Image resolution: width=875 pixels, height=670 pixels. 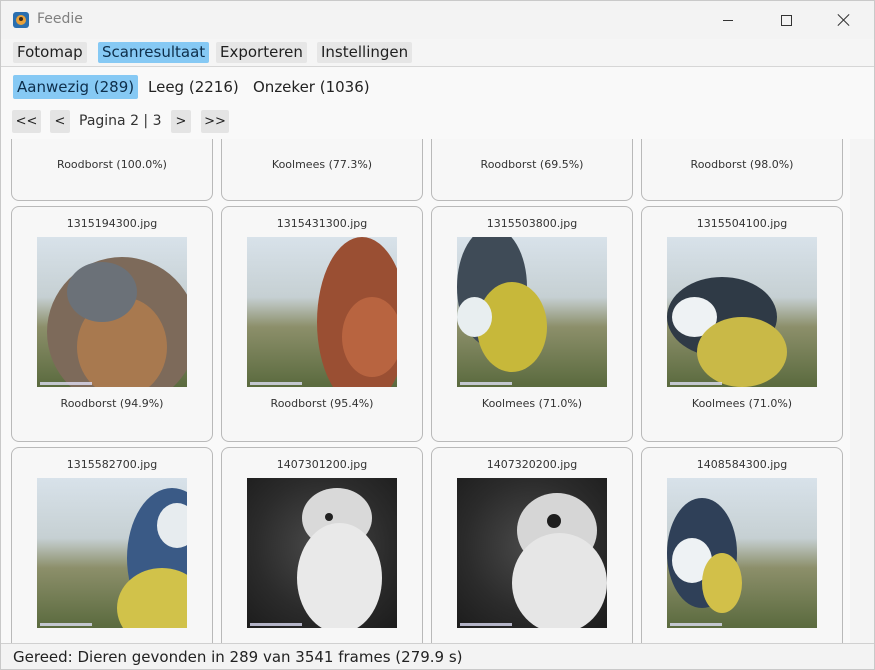 What do you see at coordinates (76, 87) in the screenshot?
I see `subtab-aanwezig: Aanwezig (289)` at bounding box center [76, 87].